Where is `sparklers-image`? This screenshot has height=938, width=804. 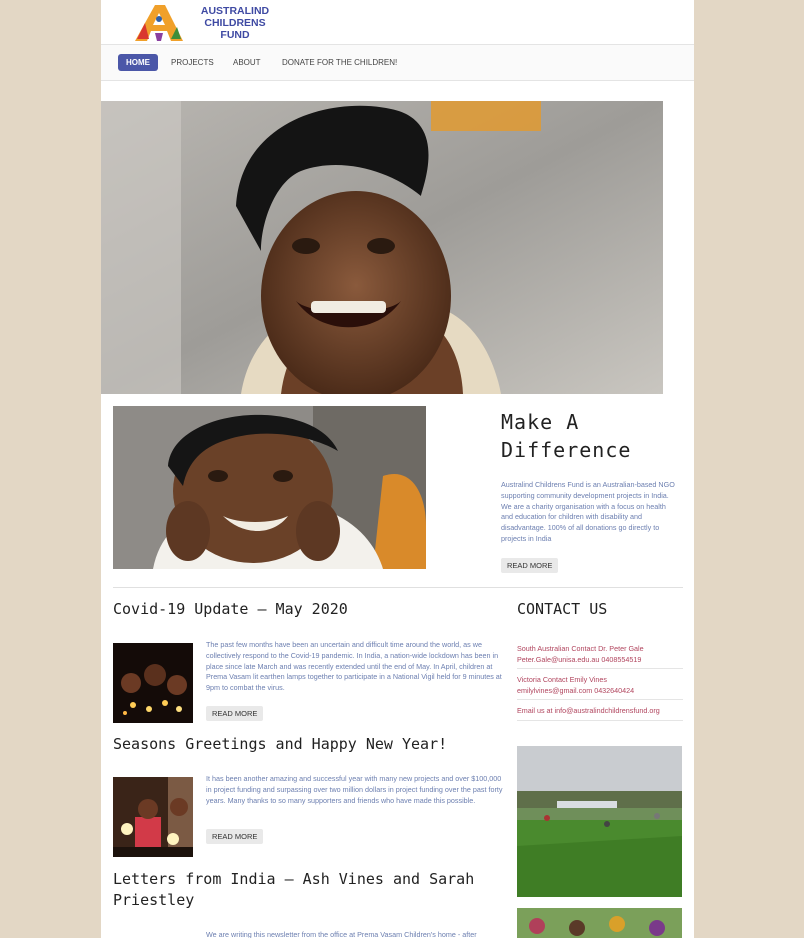 sparklers-image is located at coordinates (153, 817).